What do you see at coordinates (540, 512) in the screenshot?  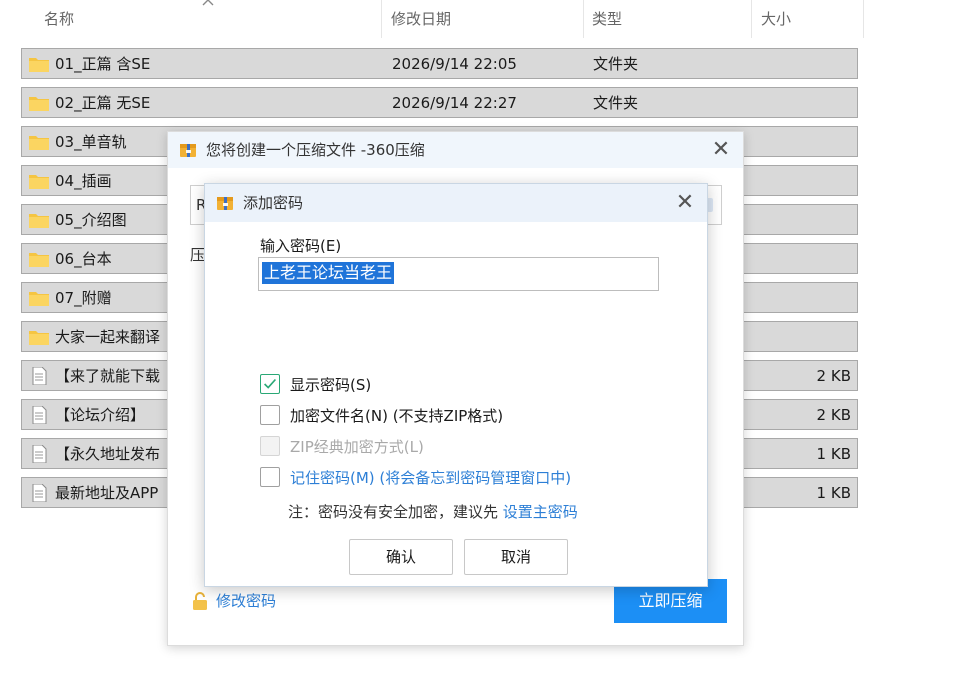 I see `set-master-password-link: 设置主密码` at bounding box center [540, 512].